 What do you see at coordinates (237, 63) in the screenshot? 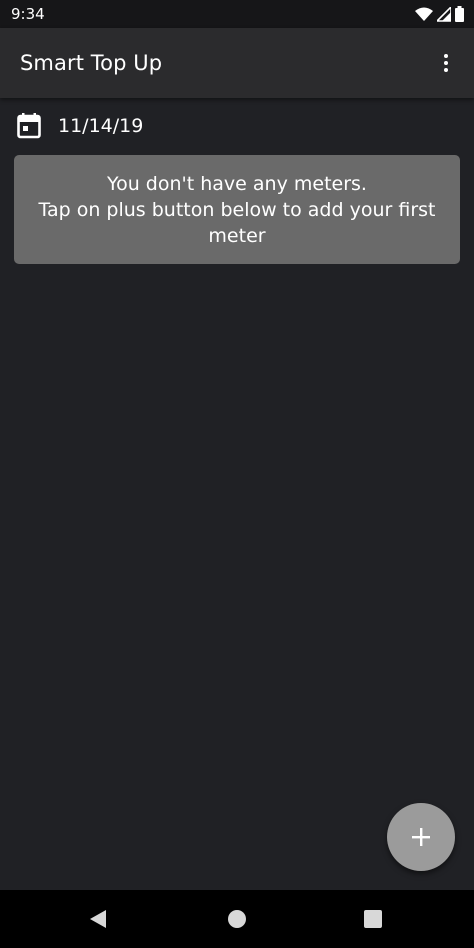
I see `app-bar: Smart Top Up` at bounding box center [237, 63].